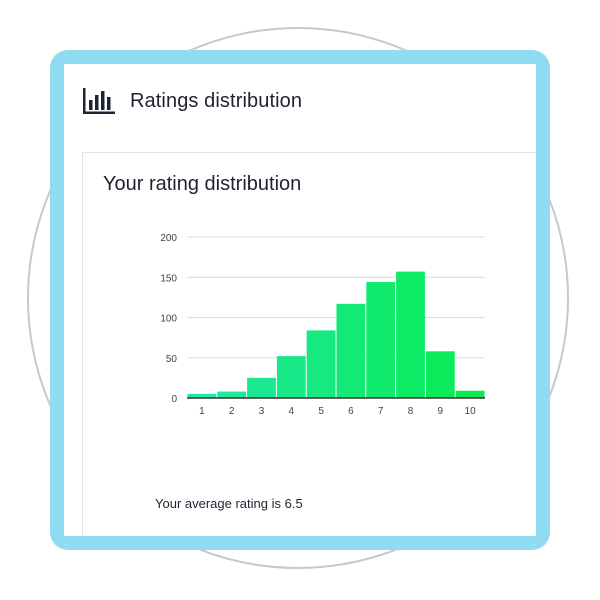  I want to click on x-tick-label: 10, so click(471, 411).